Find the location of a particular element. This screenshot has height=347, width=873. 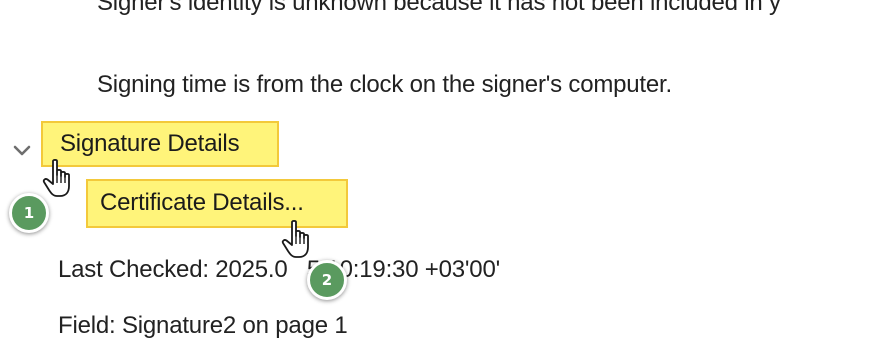

field-text: Field: Signature2 on page 1 is located at coordinates (203, 325).